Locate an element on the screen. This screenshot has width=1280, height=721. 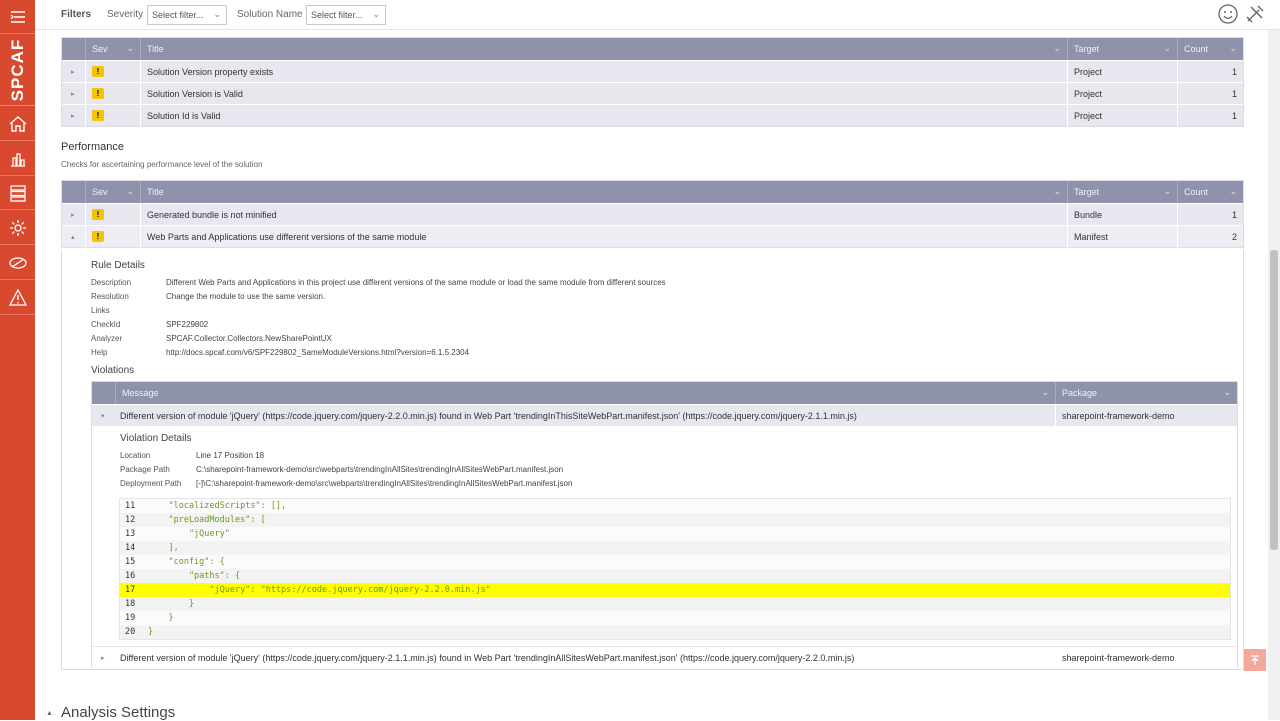
rule-title: Solution Version is Valid is located at coordinates (604, 94).